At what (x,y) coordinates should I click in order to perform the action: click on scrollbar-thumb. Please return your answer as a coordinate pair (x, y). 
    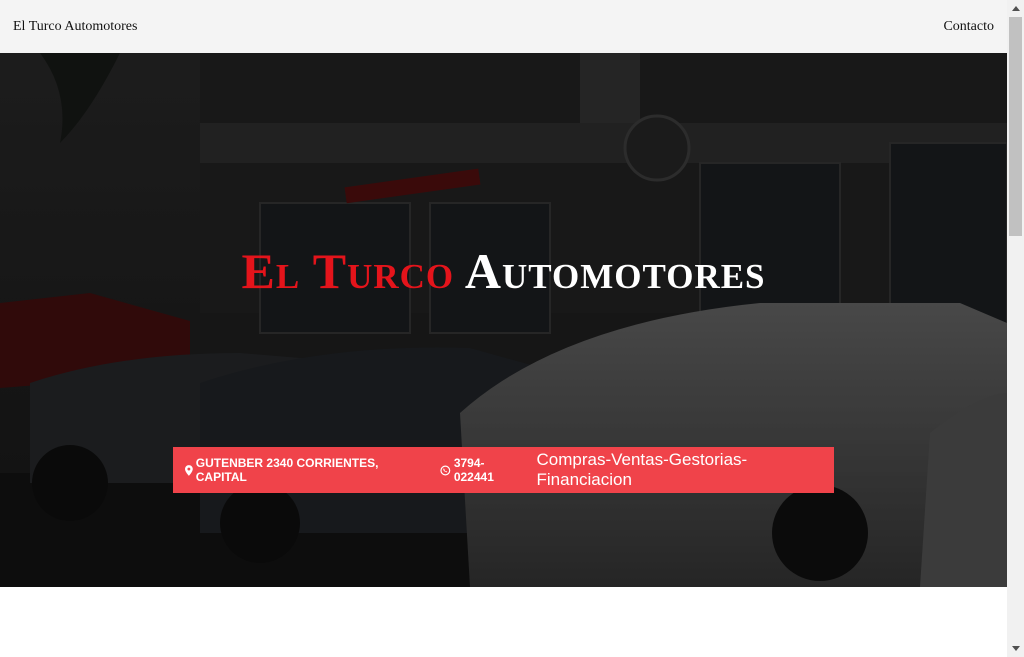
    Looking at the image, I should click on (1015, 126).